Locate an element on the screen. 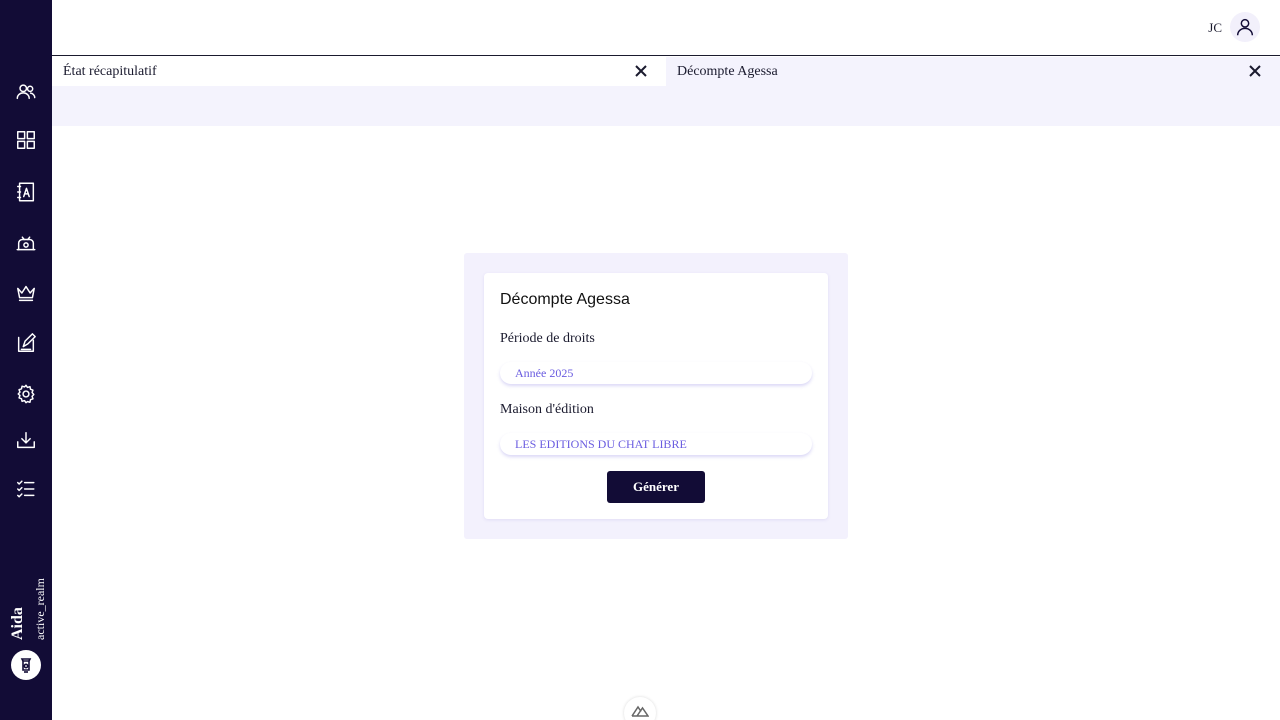 The height and width of the screenshot is (720, 1280). tab-decompte-agessa: Décompte Agessa is located at coordinates (973, 71).